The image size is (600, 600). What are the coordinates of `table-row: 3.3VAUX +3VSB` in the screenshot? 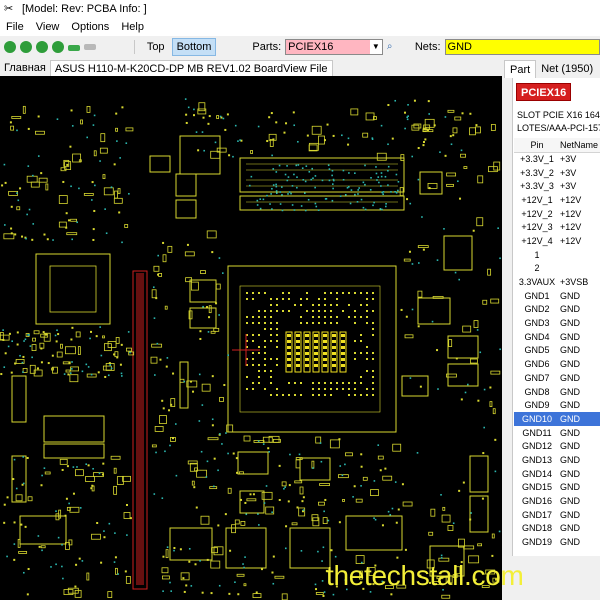 It's located at (557, 282).